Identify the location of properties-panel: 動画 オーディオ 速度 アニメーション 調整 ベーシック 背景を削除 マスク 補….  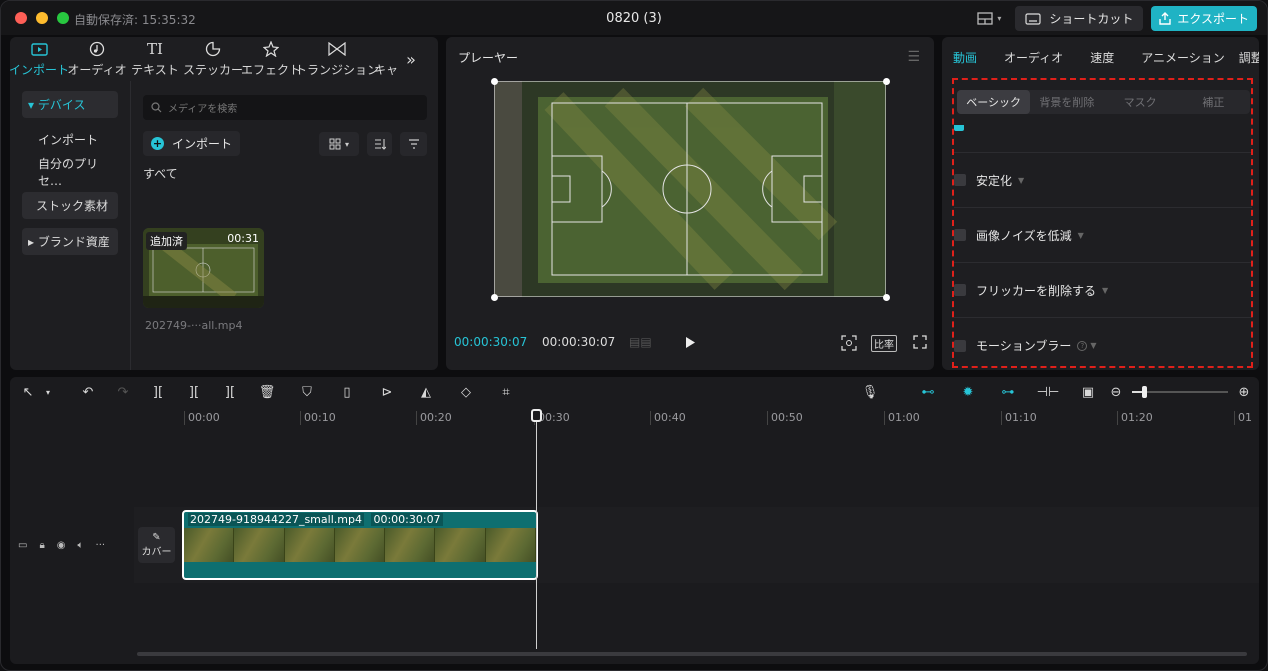
(1100, 203).